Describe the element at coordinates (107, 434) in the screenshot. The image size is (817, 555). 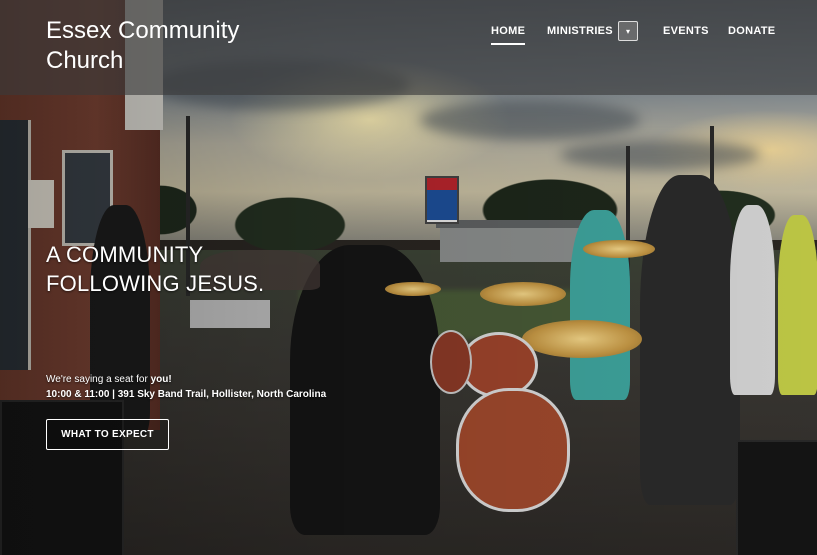
I see `what-to-expect-button: WHAT TO EXPECT` at that location.